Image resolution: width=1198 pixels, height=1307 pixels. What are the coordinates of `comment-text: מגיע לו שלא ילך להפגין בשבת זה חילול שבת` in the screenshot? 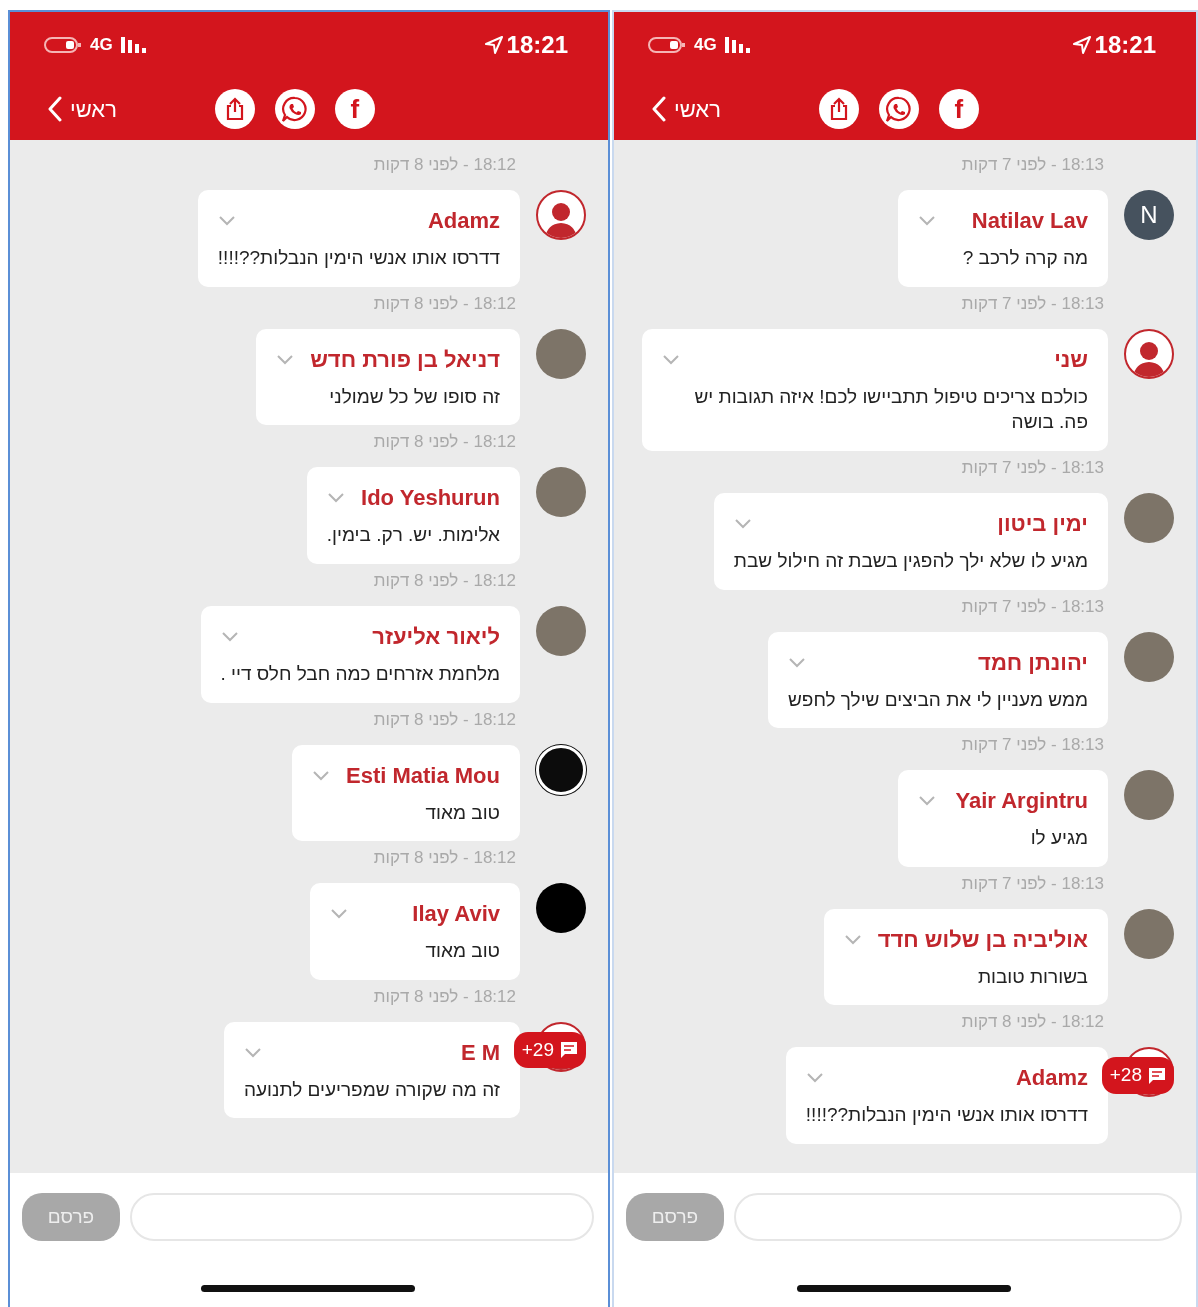 It's located at (910, 560).